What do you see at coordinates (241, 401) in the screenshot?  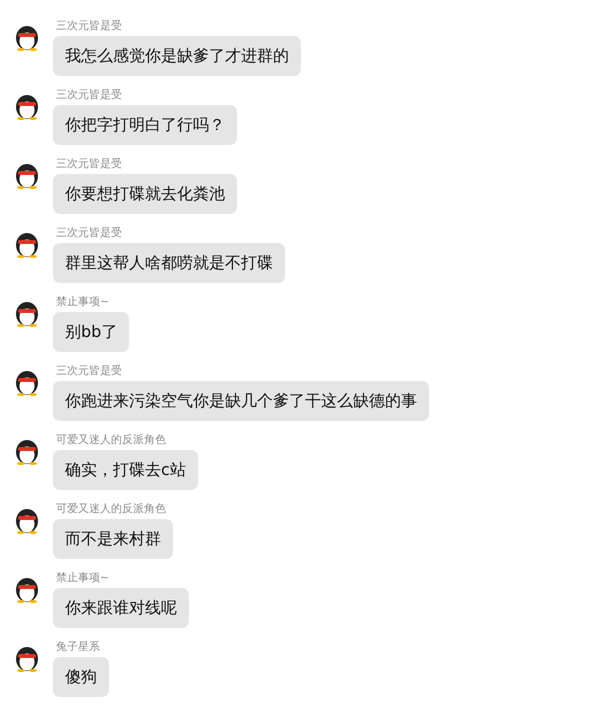 I see `message-bubble: 你跑进来污染空气你是缺几个爹了干这么缺德的事` at bounding box center [241, 401].